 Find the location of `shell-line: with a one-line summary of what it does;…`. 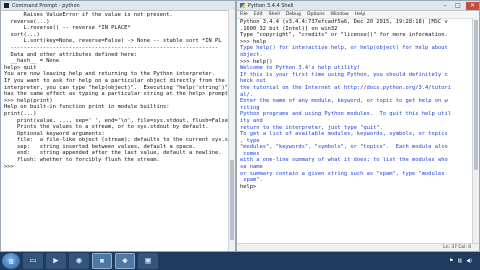

shell-line: with a one-line summary of what it does;… is located at coordinates (344, 160).